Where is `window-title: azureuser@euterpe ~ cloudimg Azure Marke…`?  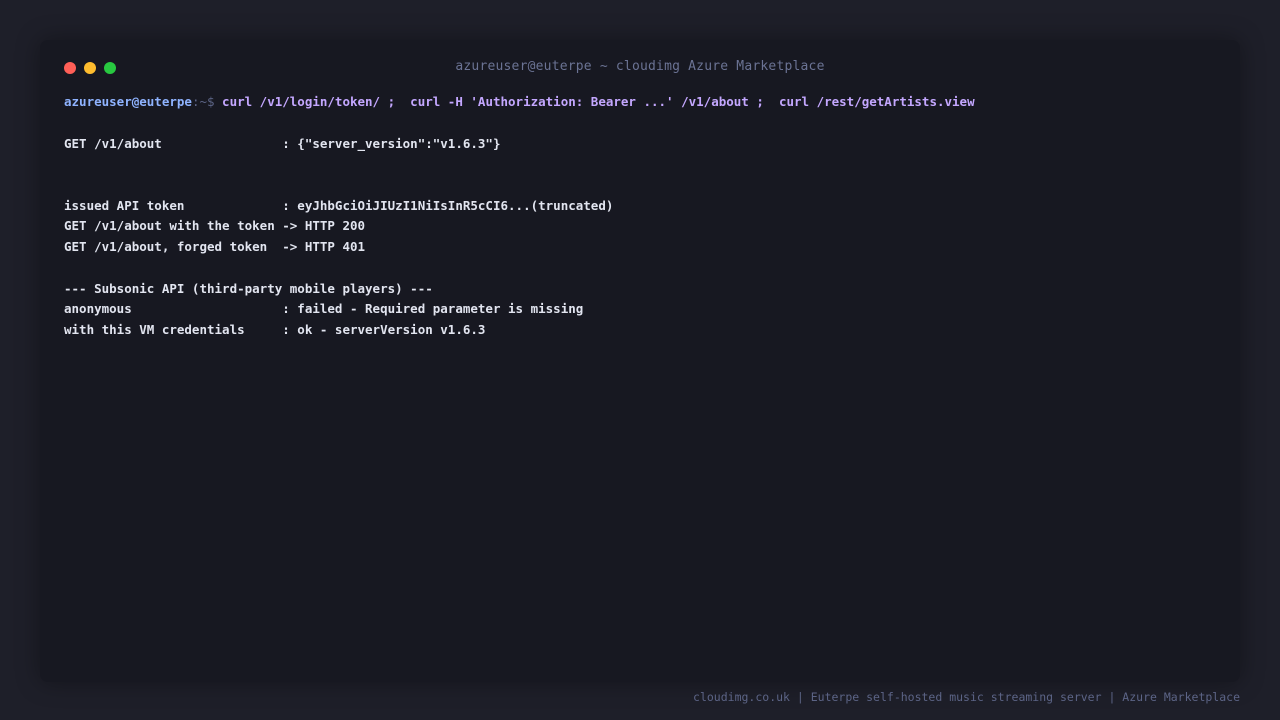
window-title: azureuser@euterpe ~ cloudimg Azure Marke… is located at coordinates (640, 66).